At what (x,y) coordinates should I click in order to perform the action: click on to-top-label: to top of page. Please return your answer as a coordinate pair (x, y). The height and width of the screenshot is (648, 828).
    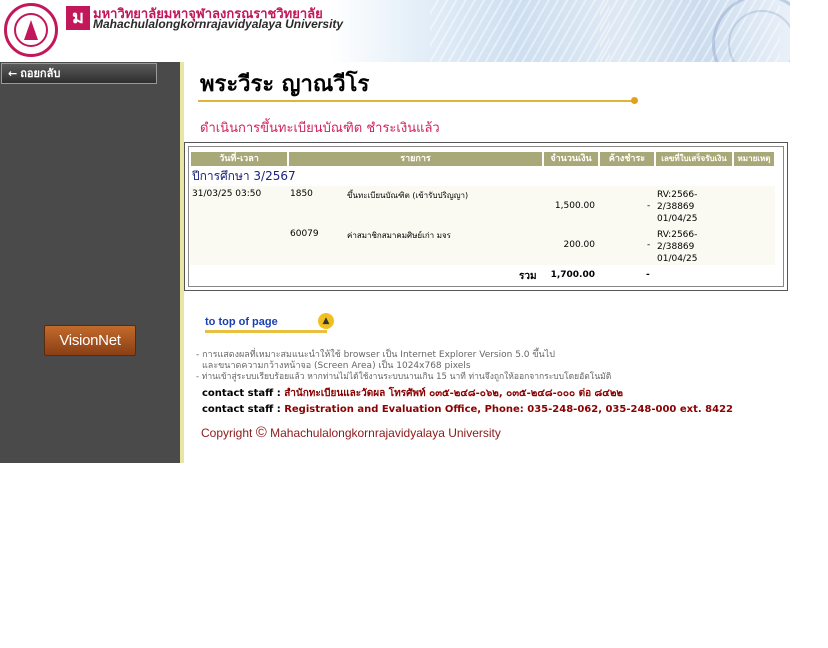
    Looking at the image, I should click on (241, 322).